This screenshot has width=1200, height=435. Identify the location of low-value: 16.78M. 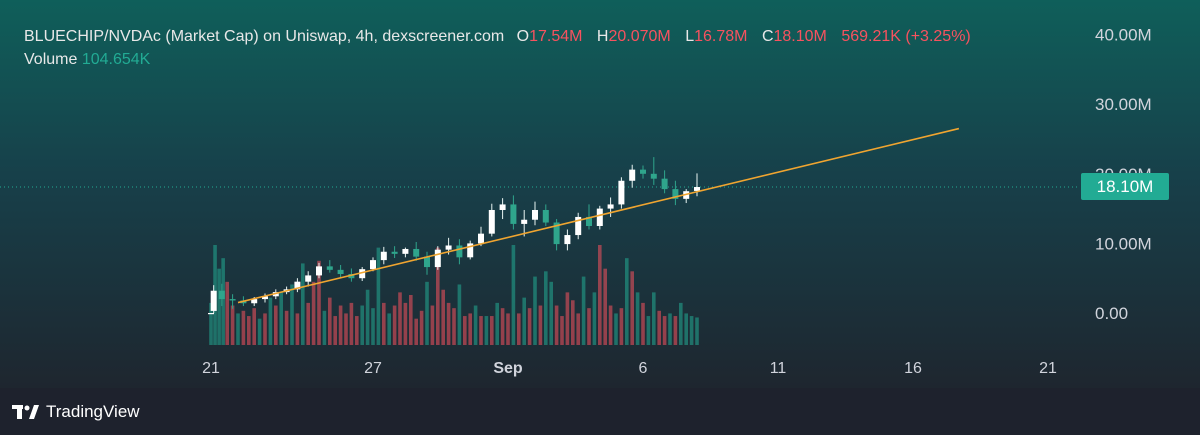
(721, 36).